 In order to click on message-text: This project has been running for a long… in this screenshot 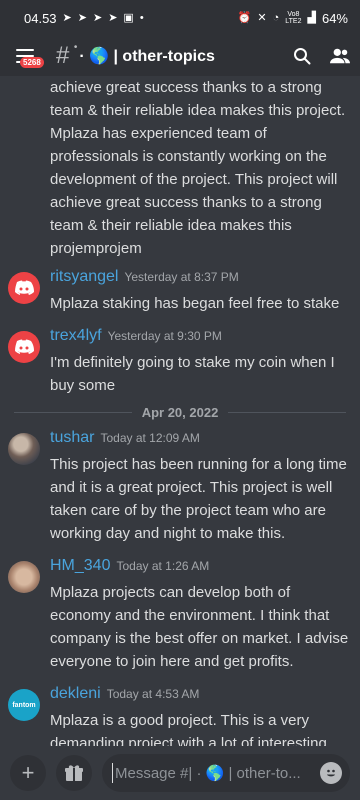, I will do `click(198, 499)`.